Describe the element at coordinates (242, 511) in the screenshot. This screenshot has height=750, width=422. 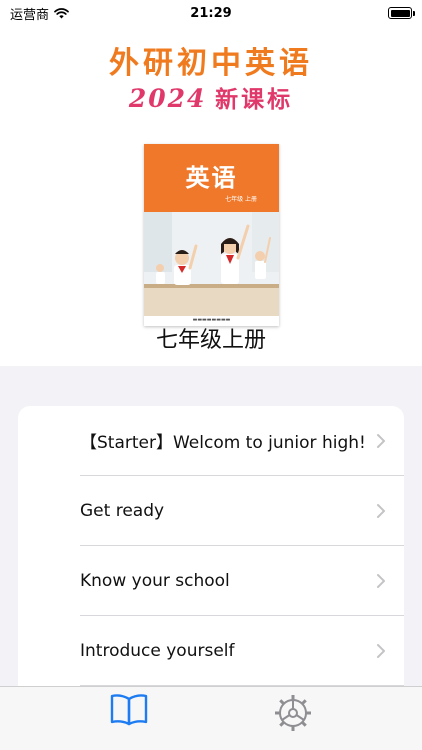
I see `unit-row-get-ready: Get ready` at that location.